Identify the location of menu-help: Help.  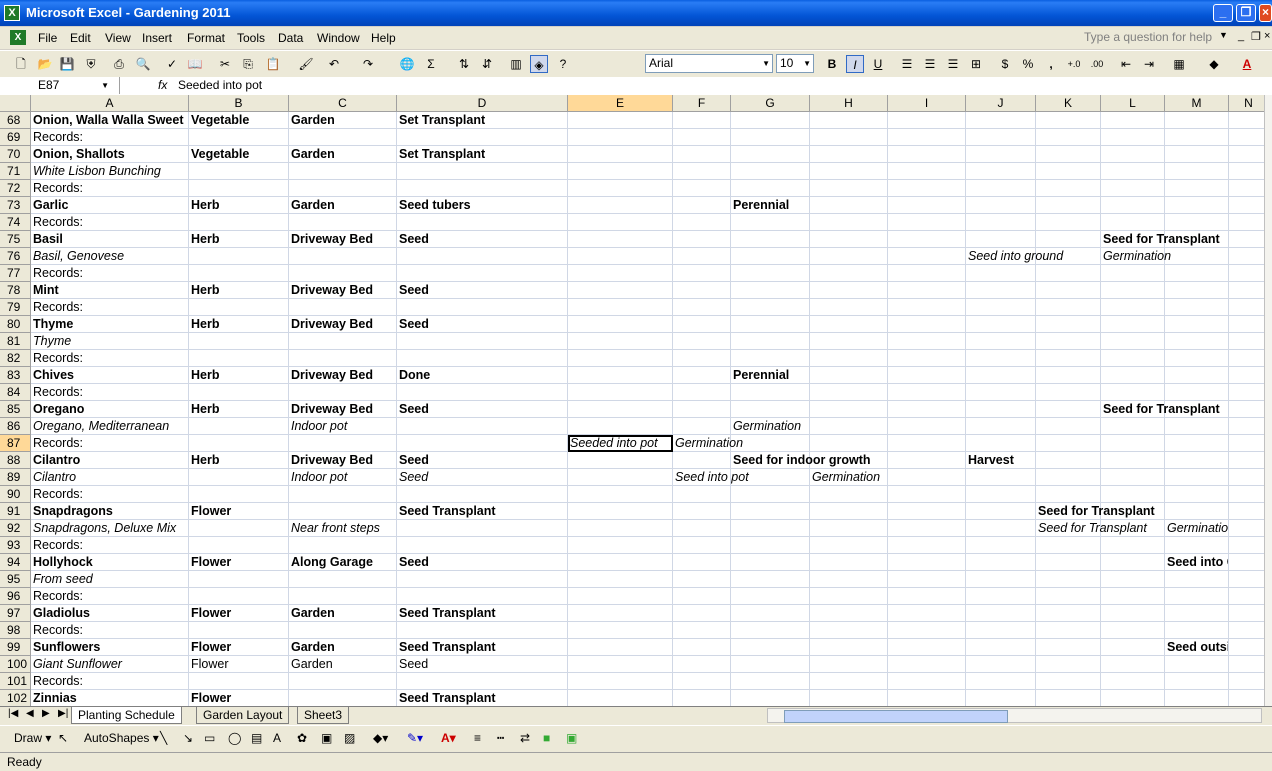
(383, 38).